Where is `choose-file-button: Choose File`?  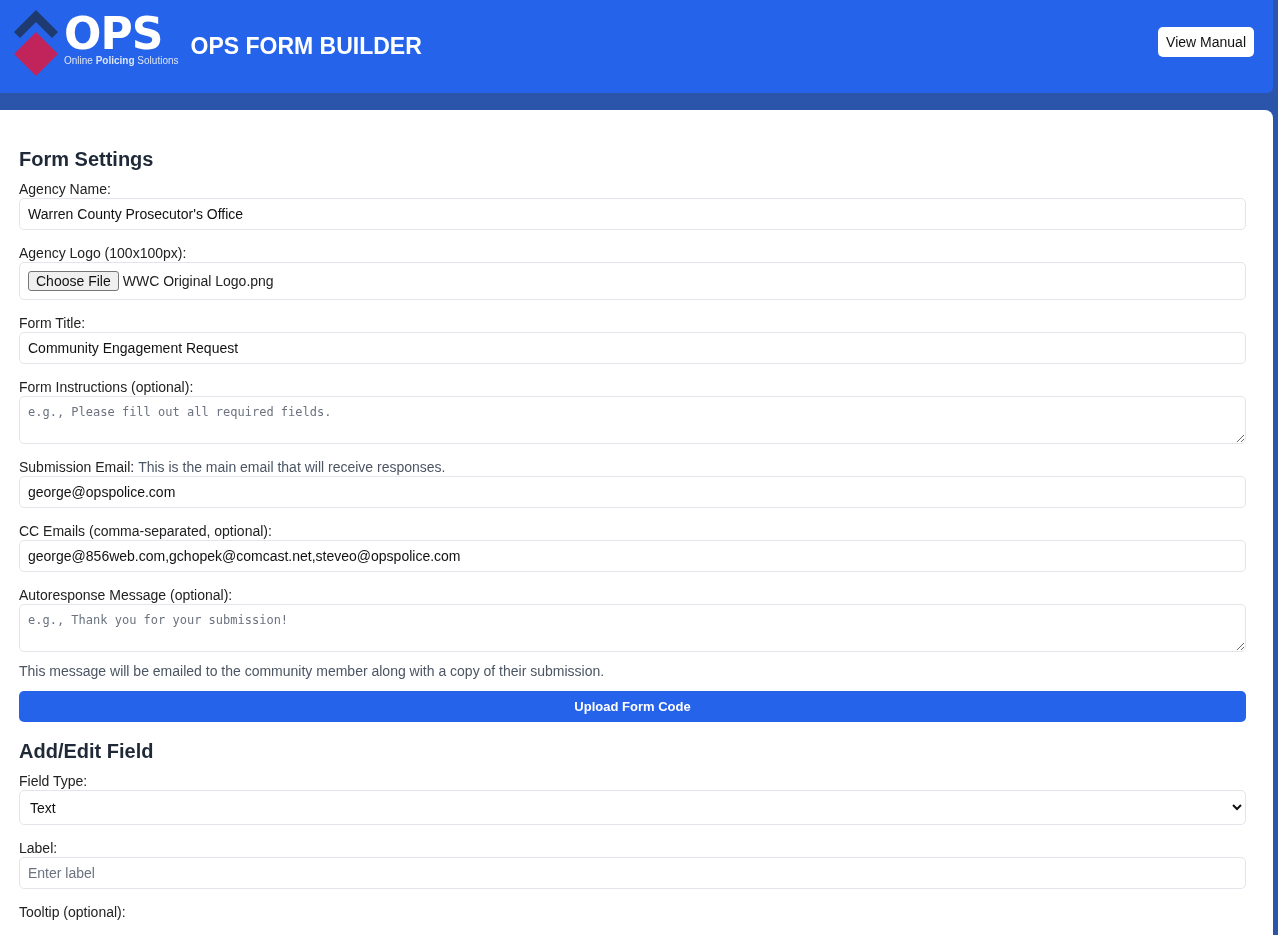
choose-file-button: Choose File is located at coordinates (73, 281).